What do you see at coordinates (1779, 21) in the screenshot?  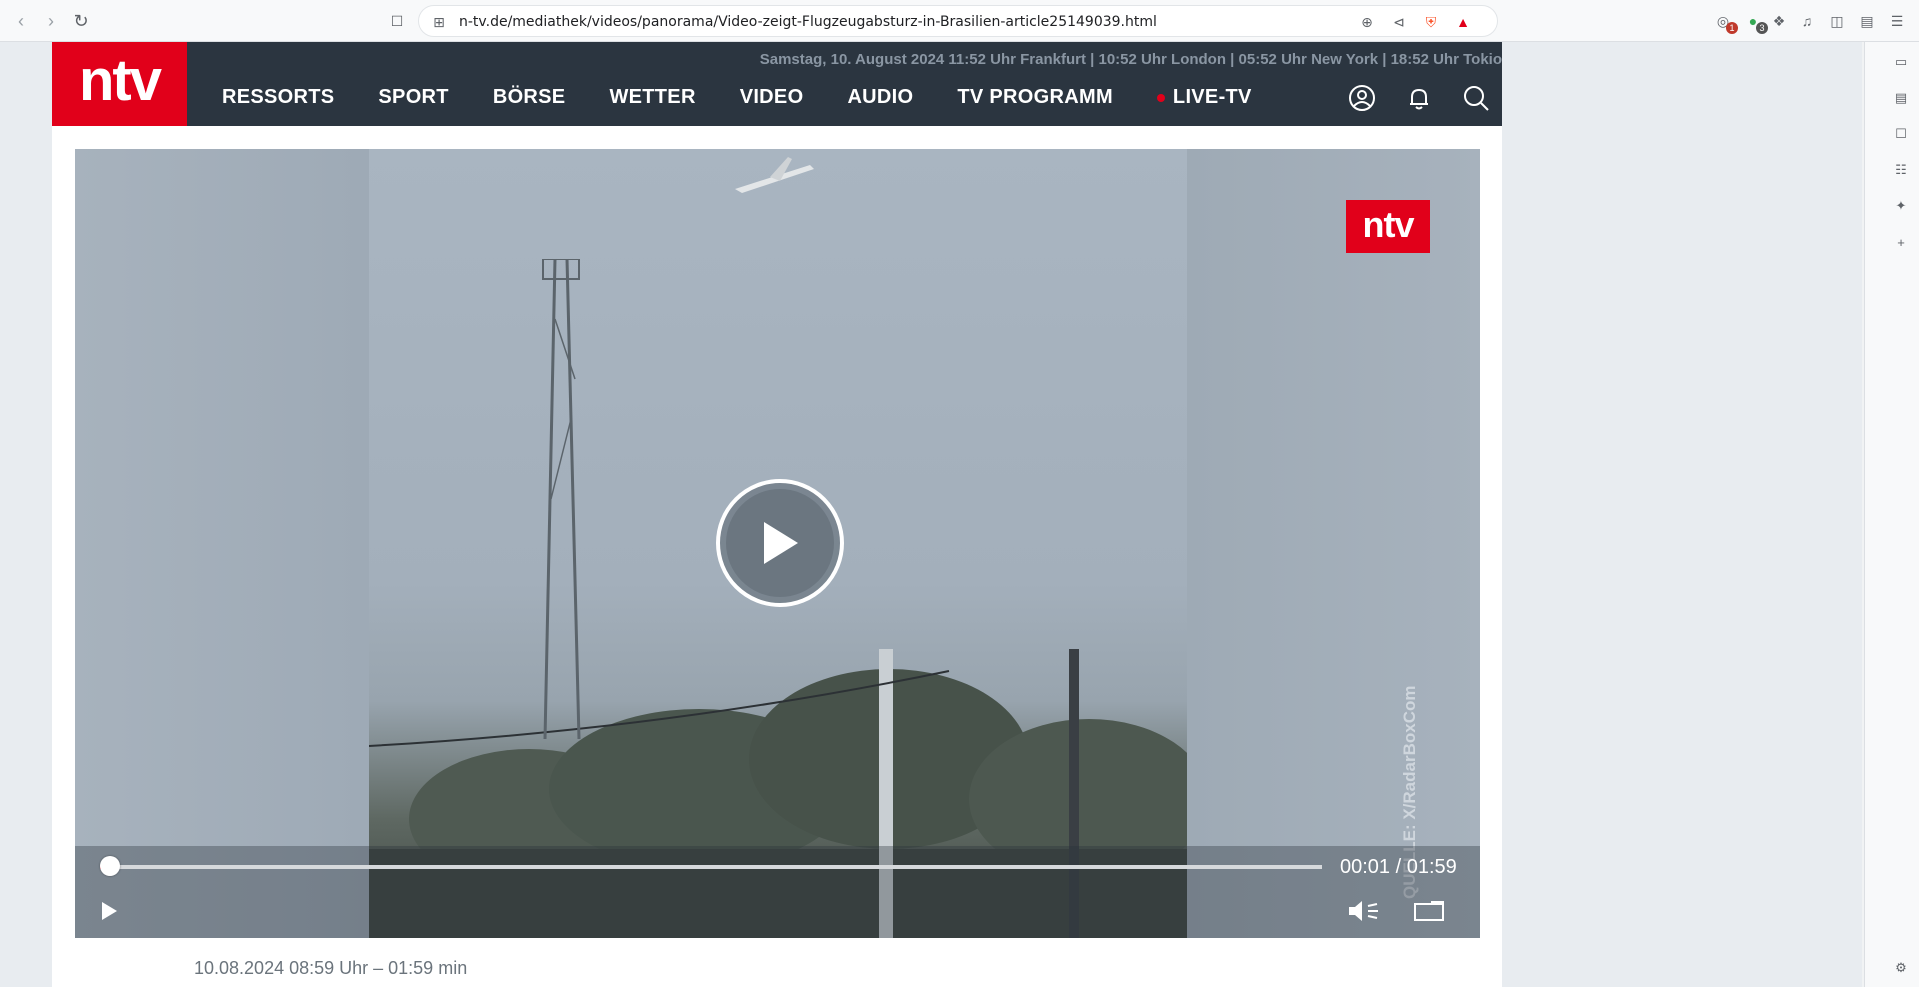 I see `puzzle-icon: ❖` at bounding box center [1779, 21].